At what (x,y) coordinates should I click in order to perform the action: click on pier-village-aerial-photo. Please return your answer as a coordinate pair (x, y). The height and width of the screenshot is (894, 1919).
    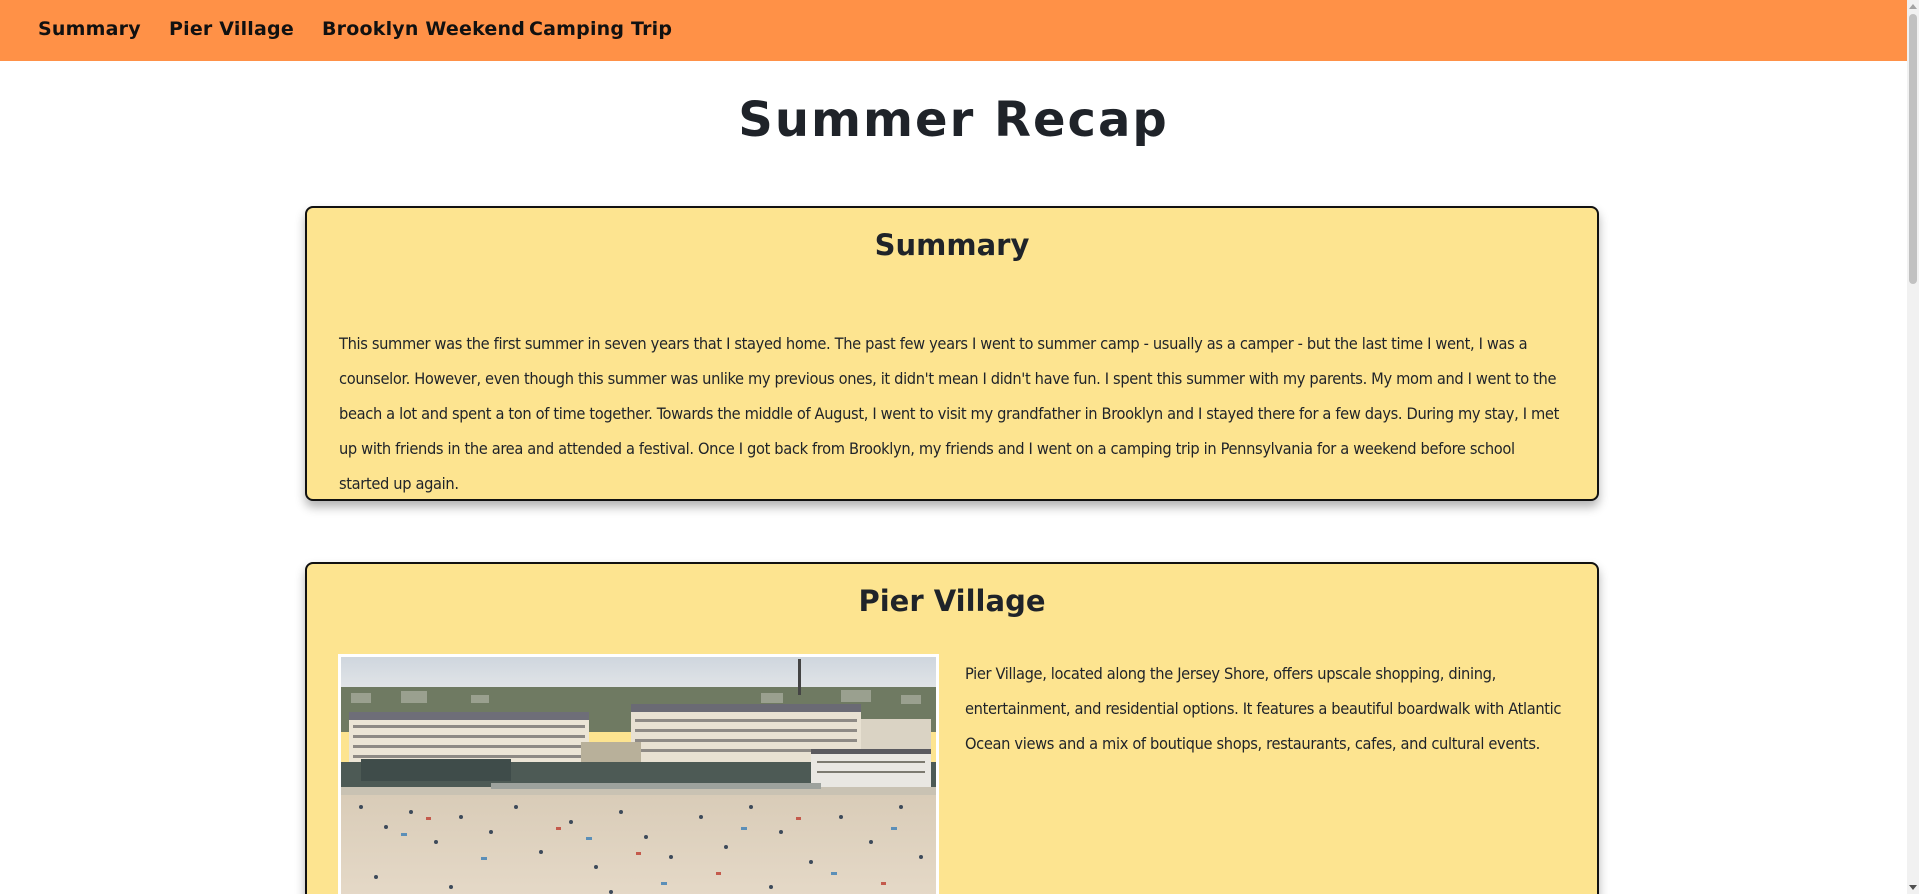
    Looking at the image, I should click on (638, 774).